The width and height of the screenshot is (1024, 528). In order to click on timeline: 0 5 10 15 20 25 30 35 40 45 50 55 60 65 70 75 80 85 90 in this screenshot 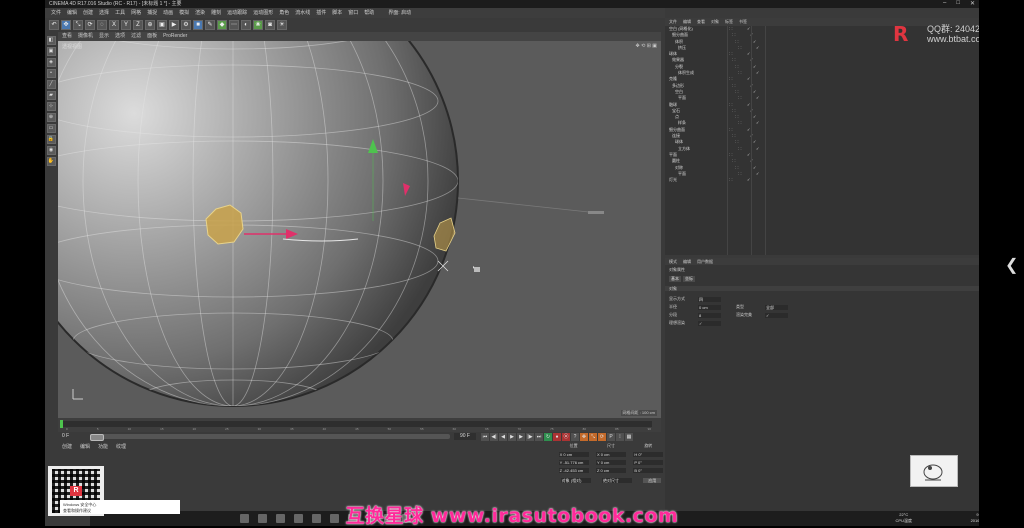, I will do `click(359, 425)`.